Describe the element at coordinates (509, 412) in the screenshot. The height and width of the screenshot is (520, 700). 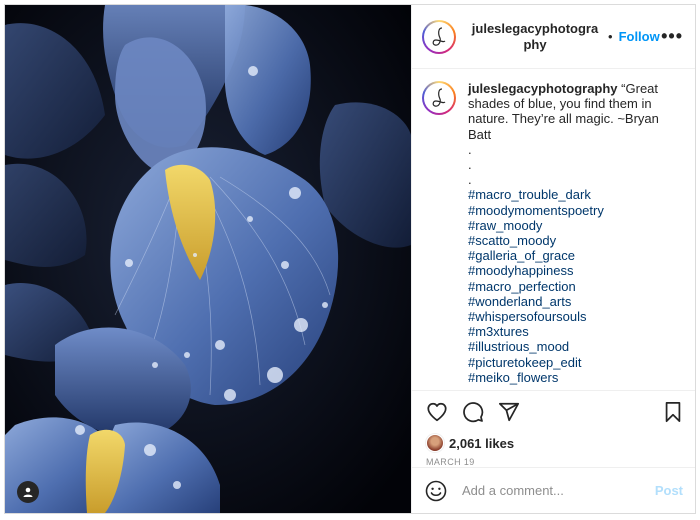
I see `share-icon` at that location.